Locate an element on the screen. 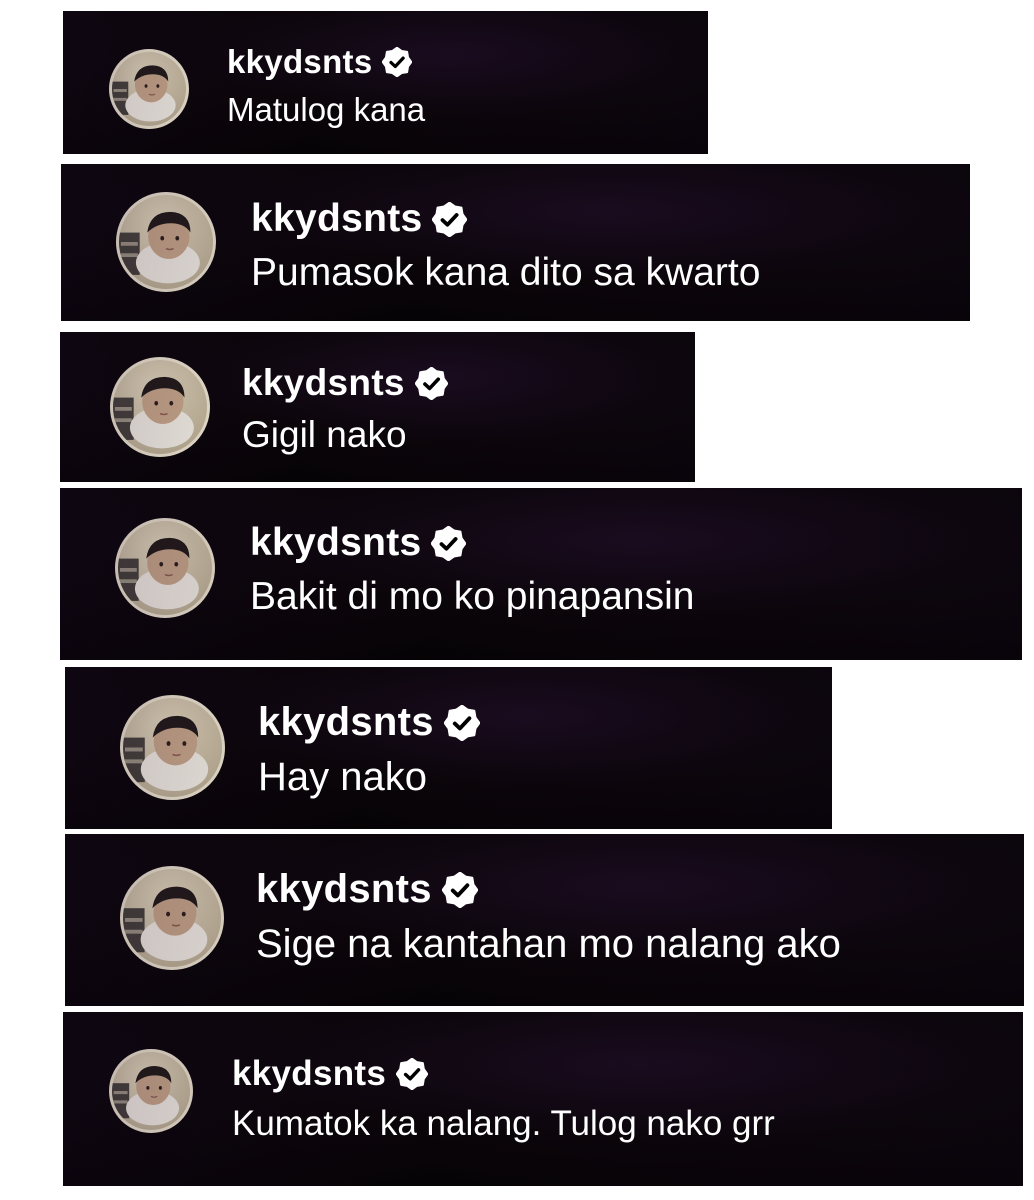  comment-card: kkydsnts Matulog kana is located at coordinates (385, 82).